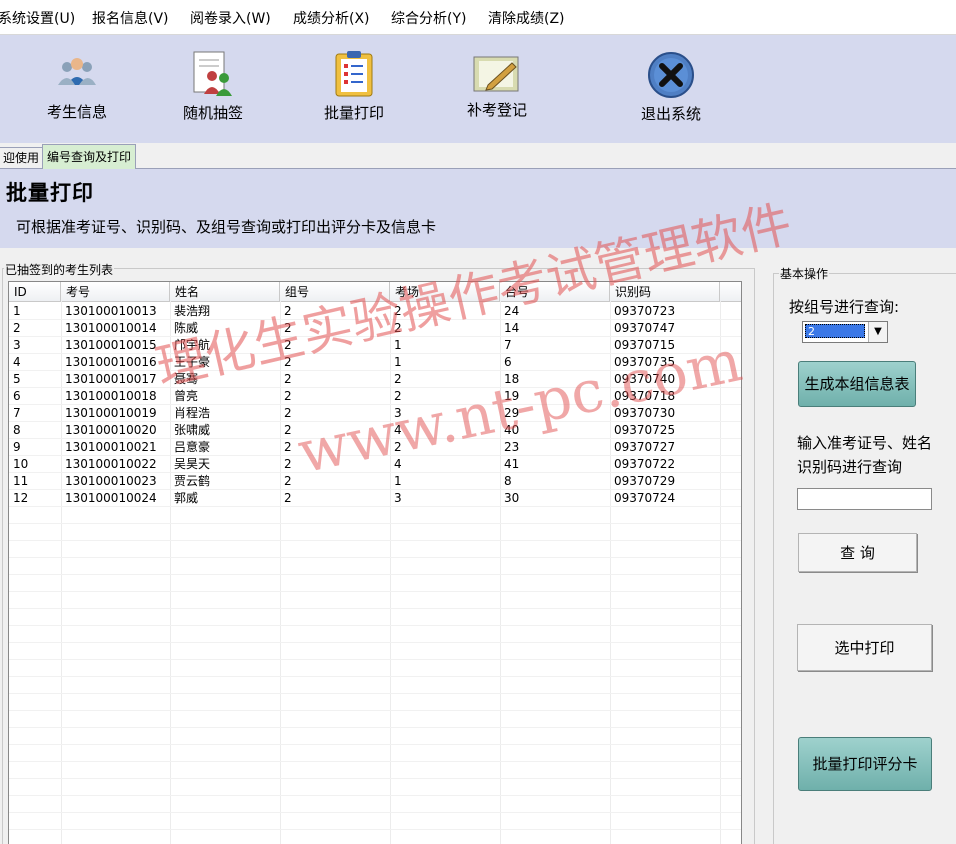 This screenshot has width=956, height=844. I want to click on cell-id-code: 09370718, so click(645, 396).